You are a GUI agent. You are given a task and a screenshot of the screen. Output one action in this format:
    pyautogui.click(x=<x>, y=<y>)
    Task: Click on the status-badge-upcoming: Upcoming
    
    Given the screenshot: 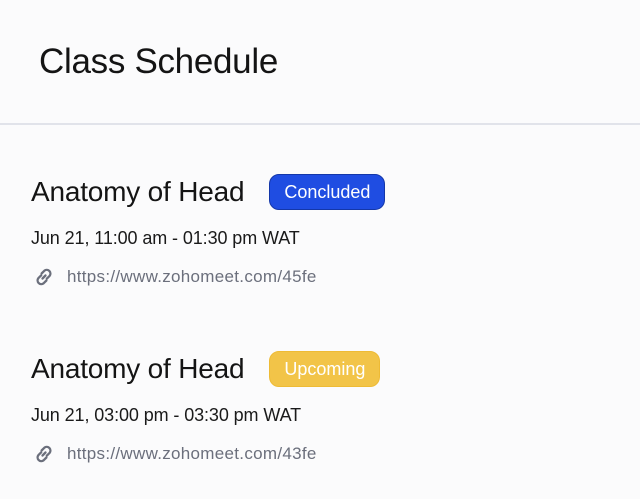 What is the action you would take?
    pyautogui.click(x=325, y=369)
    